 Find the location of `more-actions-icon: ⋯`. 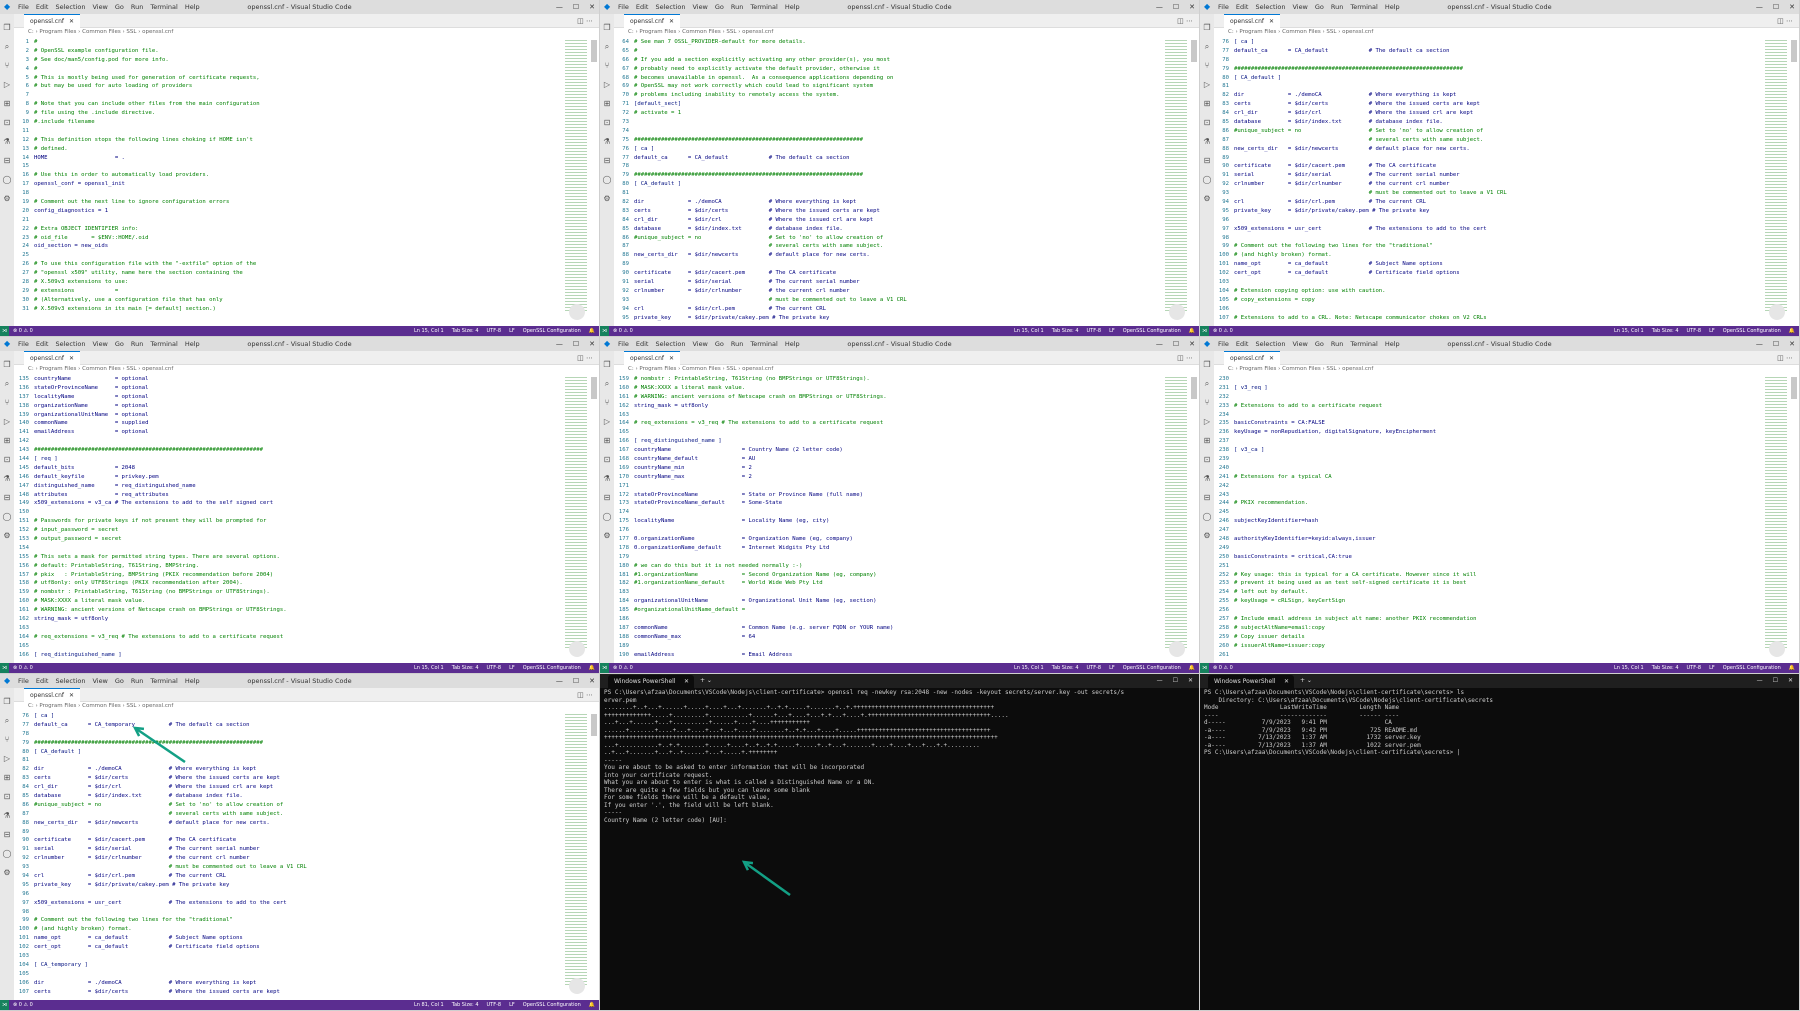

more-actions-icon: ⋯ is located at coordinates (1789, 358).